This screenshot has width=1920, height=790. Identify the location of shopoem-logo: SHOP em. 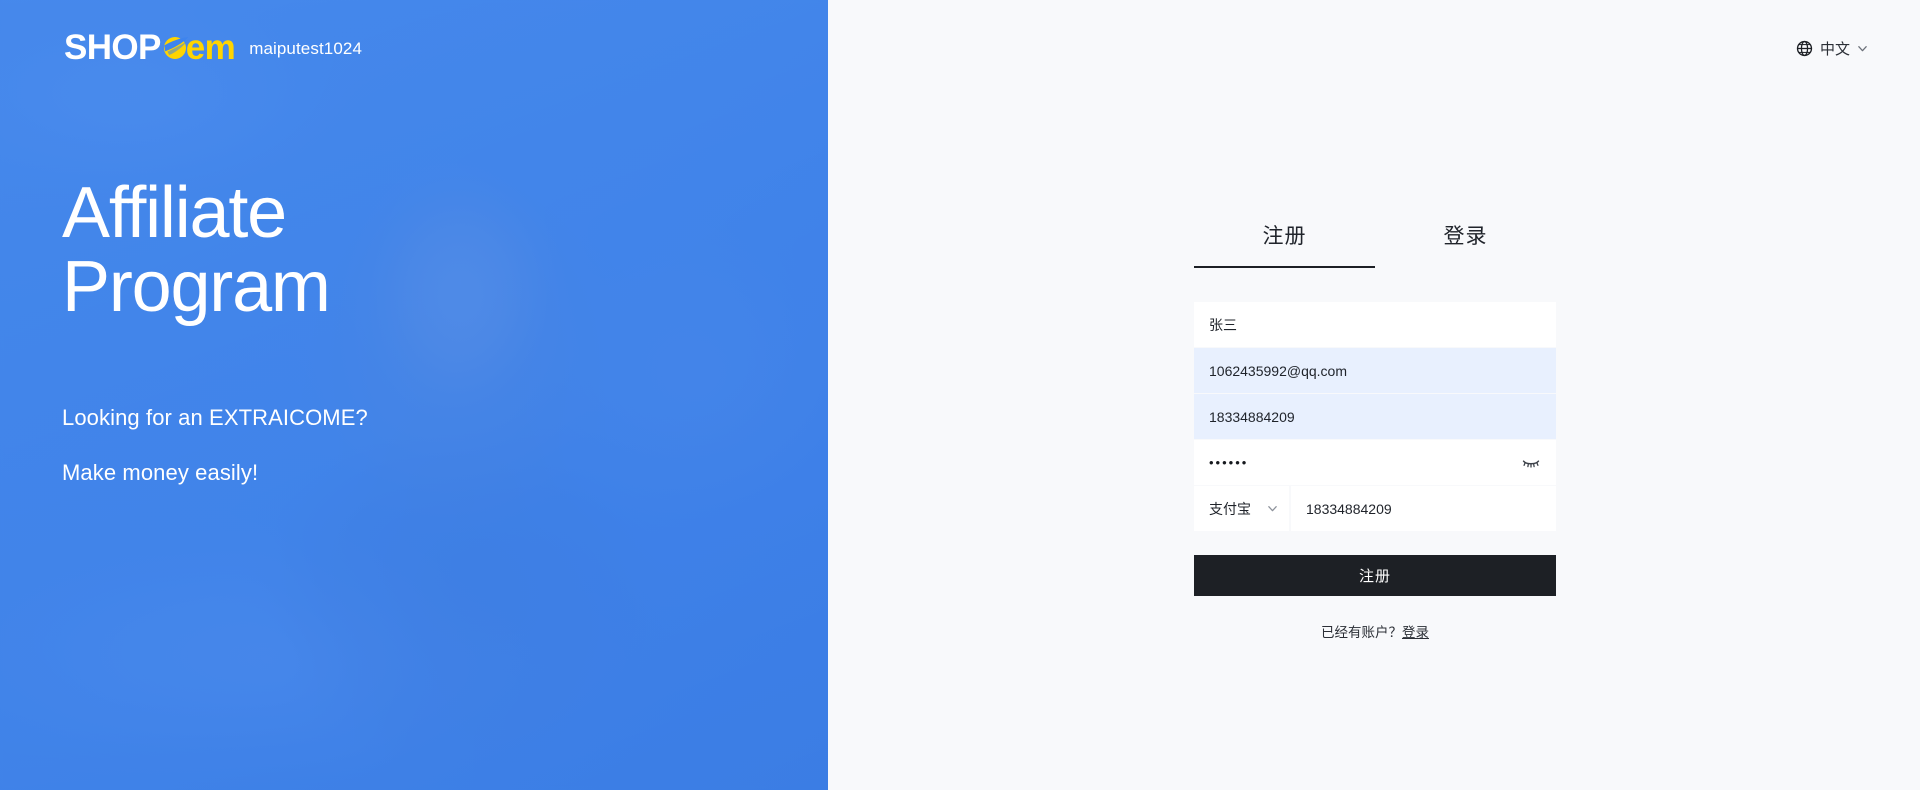
(150, 47).